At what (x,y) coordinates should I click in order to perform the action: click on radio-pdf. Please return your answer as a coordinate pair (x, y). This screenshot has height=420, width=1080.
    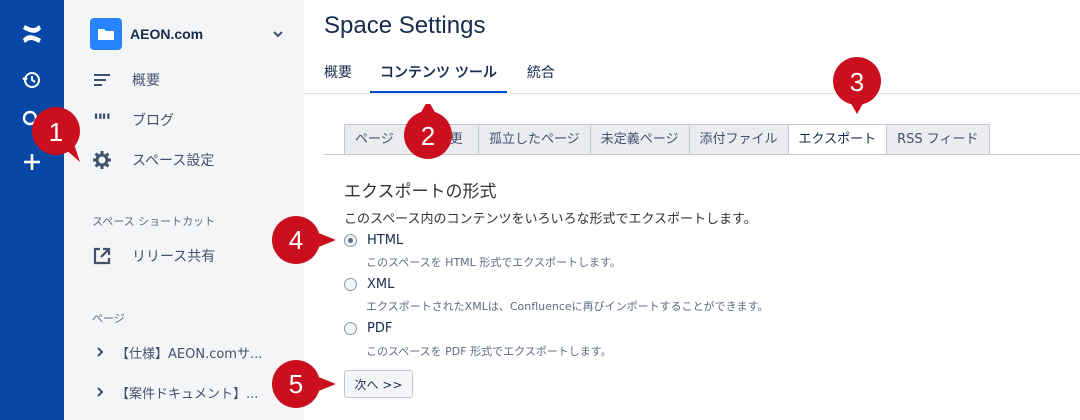
    Looking at the image, I should click on (350, 328).